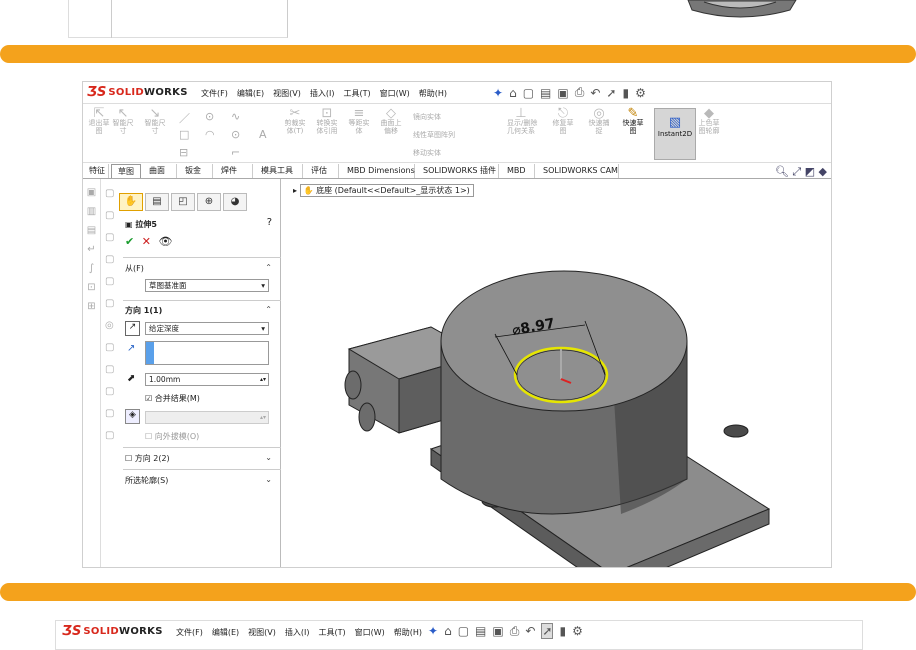 The height and width of the screenshot is (650, 916). What do you see at coordinates (823, 171) in the screenshot?
I see `display-style-icon: ◆` at bounding box center [823, 171].